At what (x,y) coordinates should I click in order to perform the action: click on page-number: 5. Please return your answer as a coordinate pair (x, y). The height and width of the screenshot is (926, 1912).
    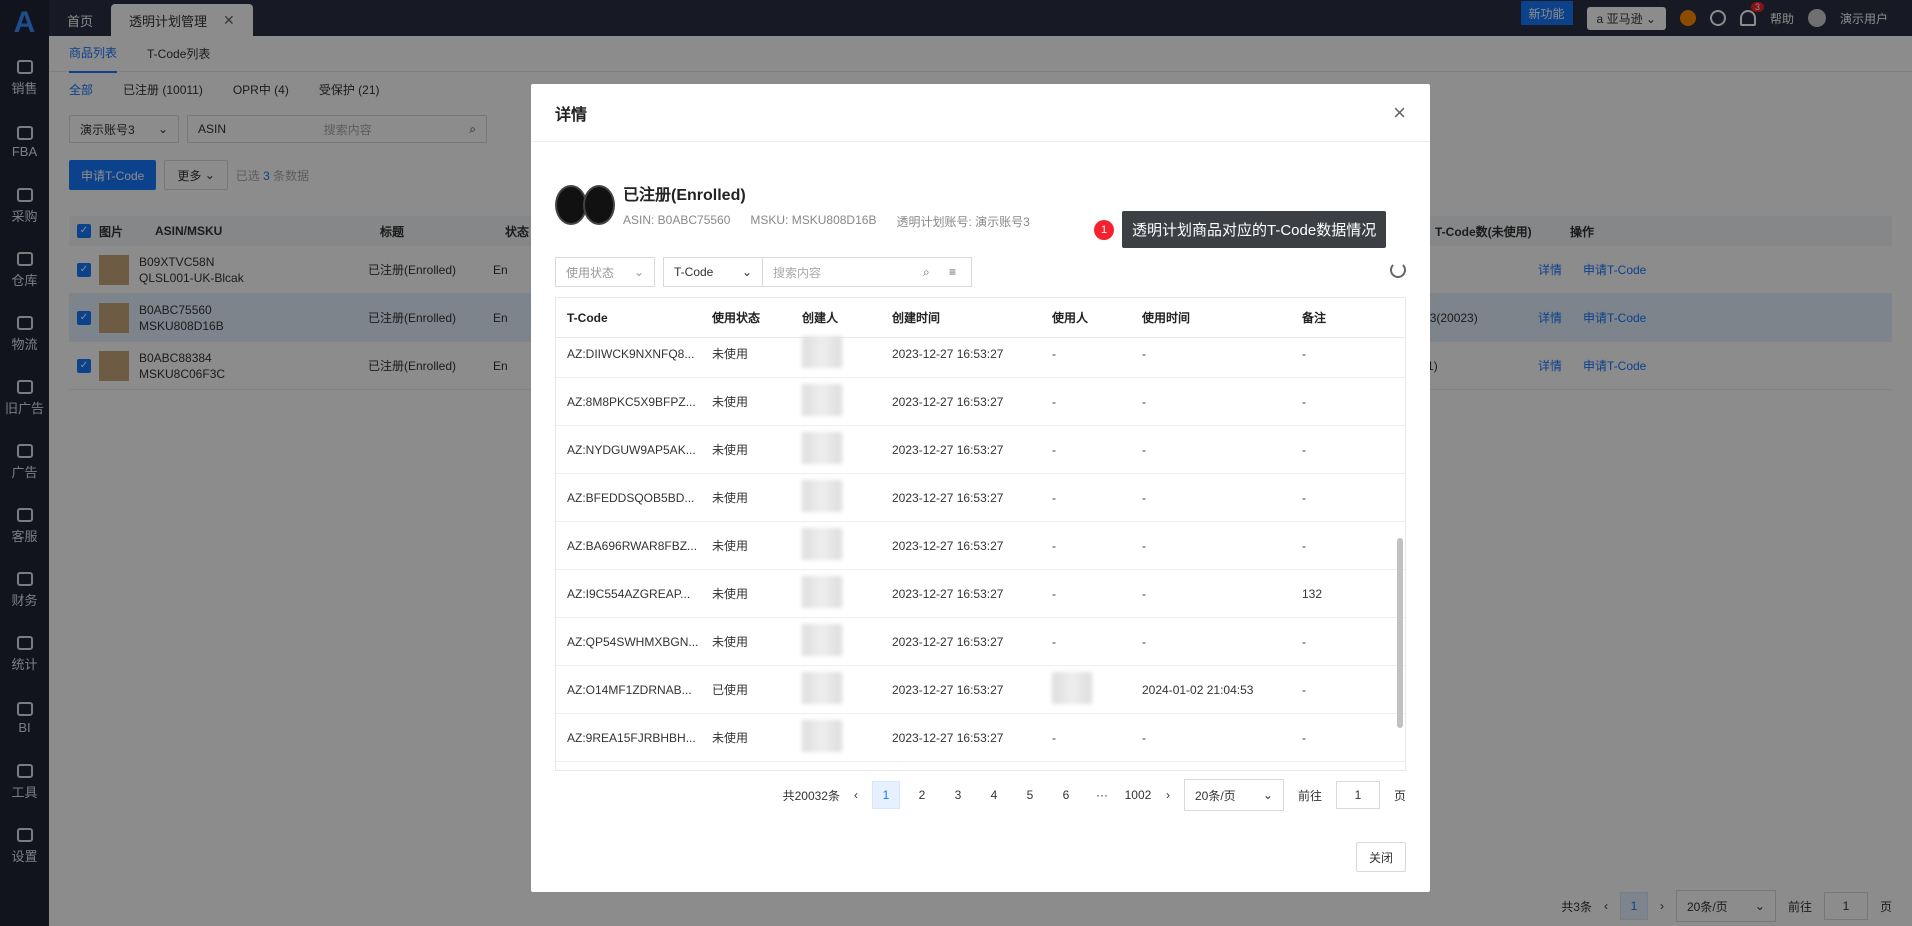
    Looking at the image, I should click on (1030, 795).